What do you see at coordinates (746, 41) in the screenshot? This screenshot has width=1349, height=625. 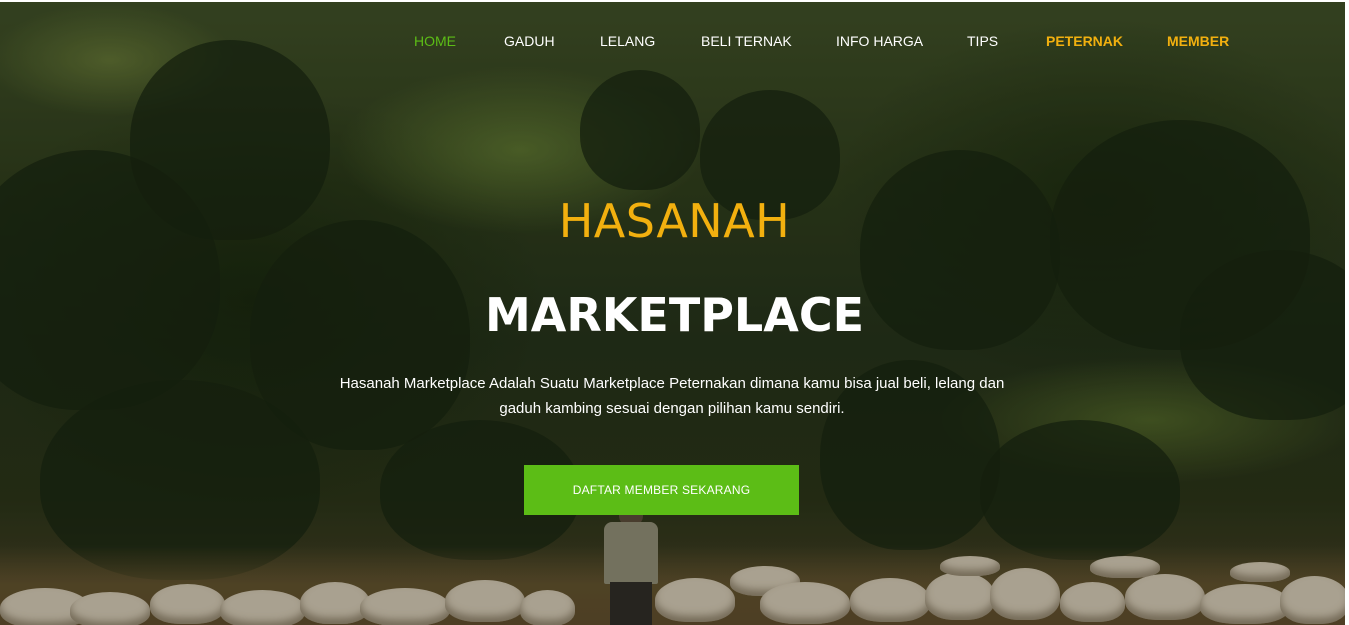 I see `nav-item-beli-ternak: BELI TERNAK` at bounding box center [746, 41].